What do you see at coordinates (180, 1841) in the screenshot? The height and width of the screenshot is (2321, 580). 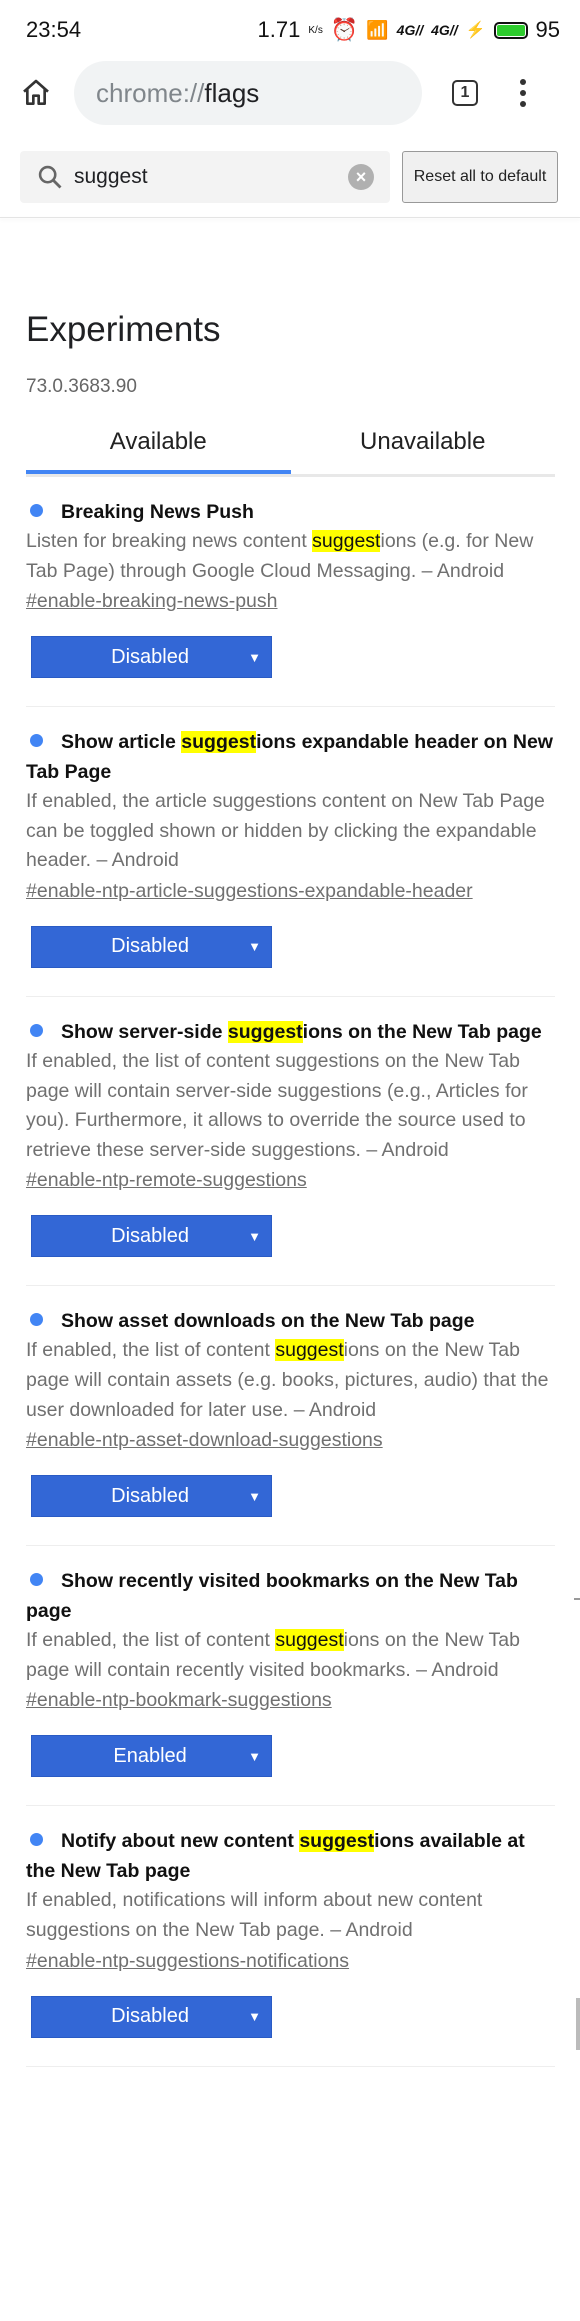 I see `title-text: Notify about new content` at bounding box center [180, 1841].